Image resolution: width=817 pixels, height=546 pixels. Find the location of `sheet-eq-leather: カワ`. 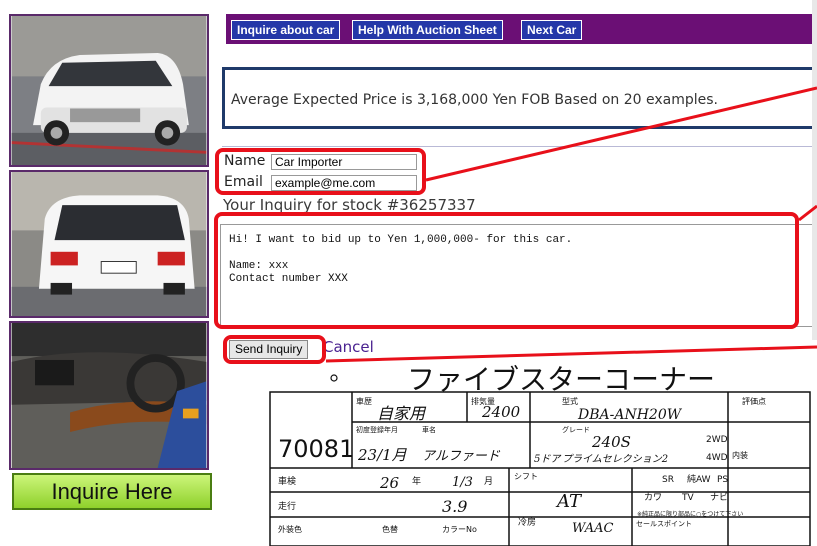

sheet-eq-leather: カワ is located at coordinates (653, 497).